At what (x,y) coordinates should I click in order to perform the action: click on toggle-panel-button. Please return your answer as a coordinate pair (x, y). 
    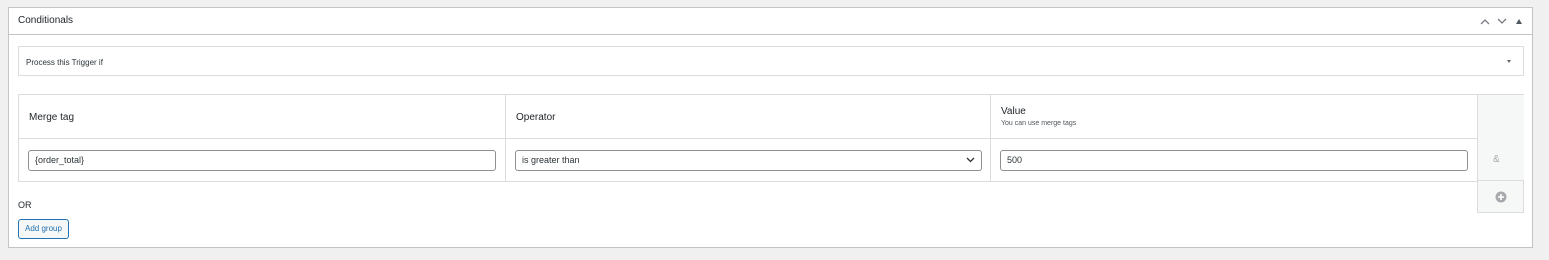
    Looking at the image, I should click on (1519, 21).